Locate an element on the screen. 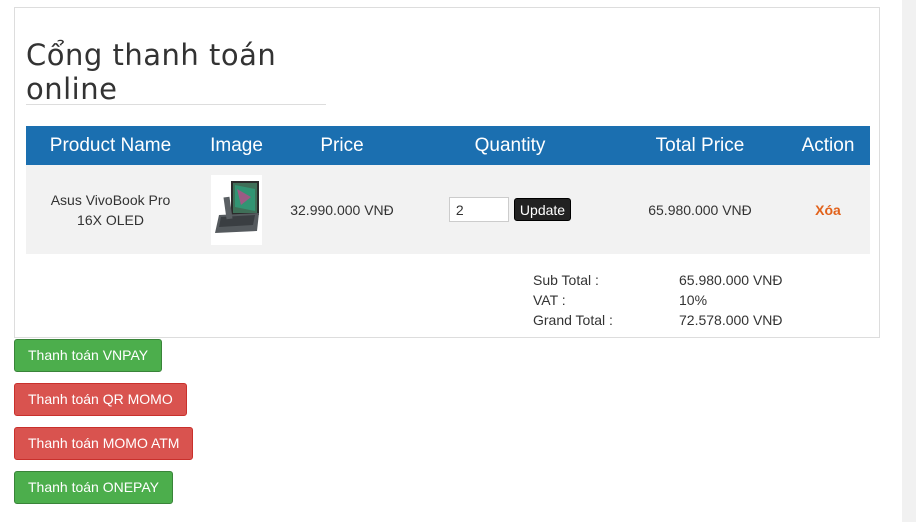 The height and width of the screenshot is (522, 916). delete-link: Xóa is located at coordinates (828, 210).